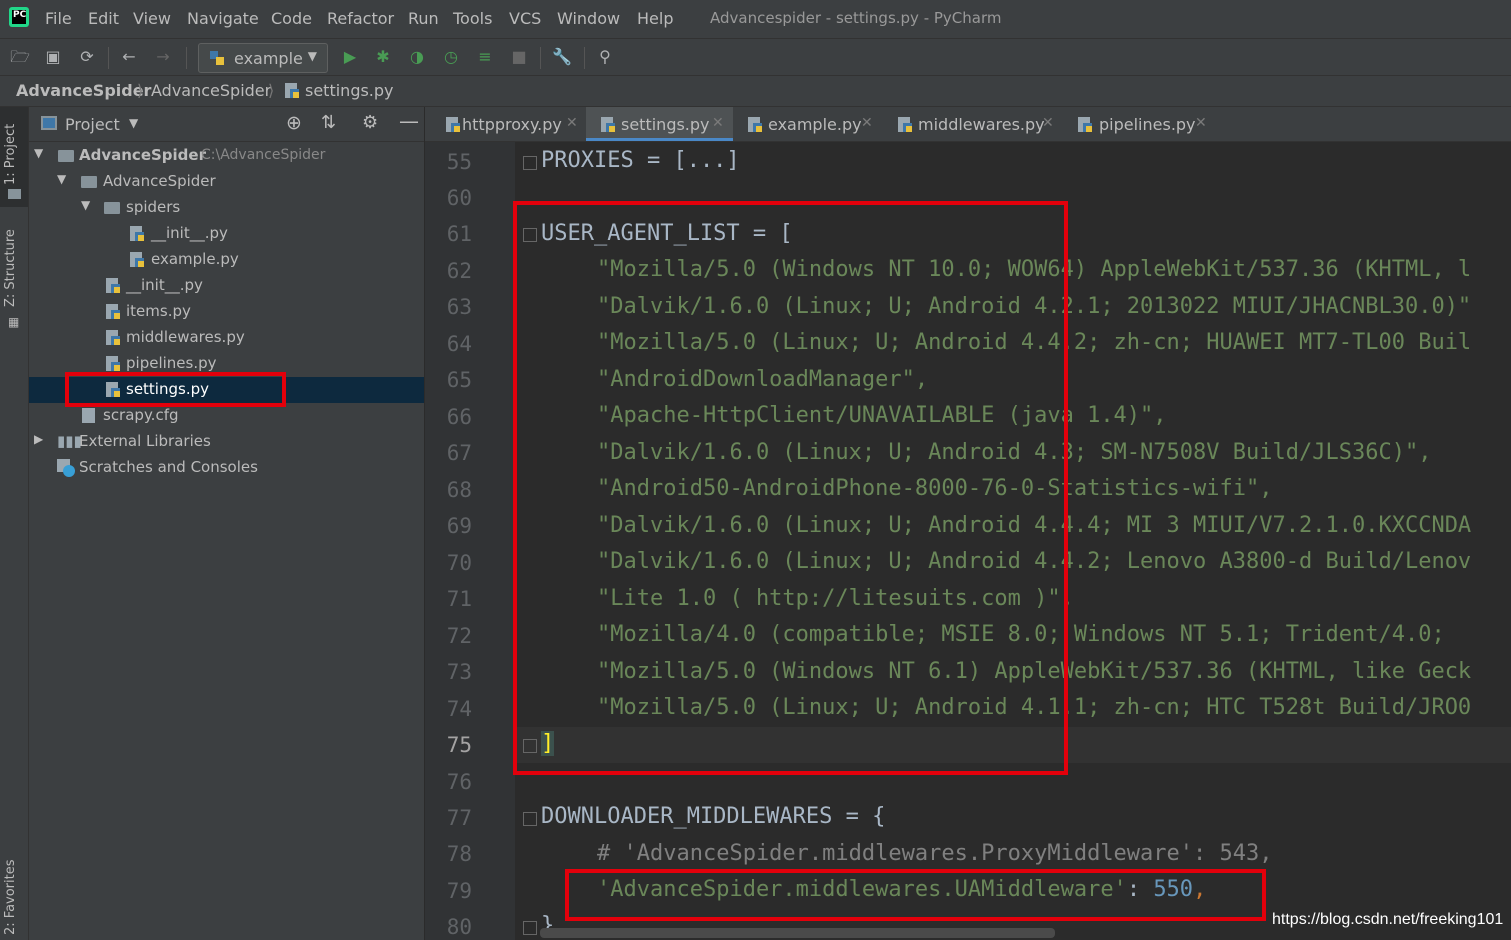 The width and height of the screenshot is (1511, 940). Describe the element at coordinates (163, 57) in the screenshot. I see `forward-arrow-icon: →` at that location.